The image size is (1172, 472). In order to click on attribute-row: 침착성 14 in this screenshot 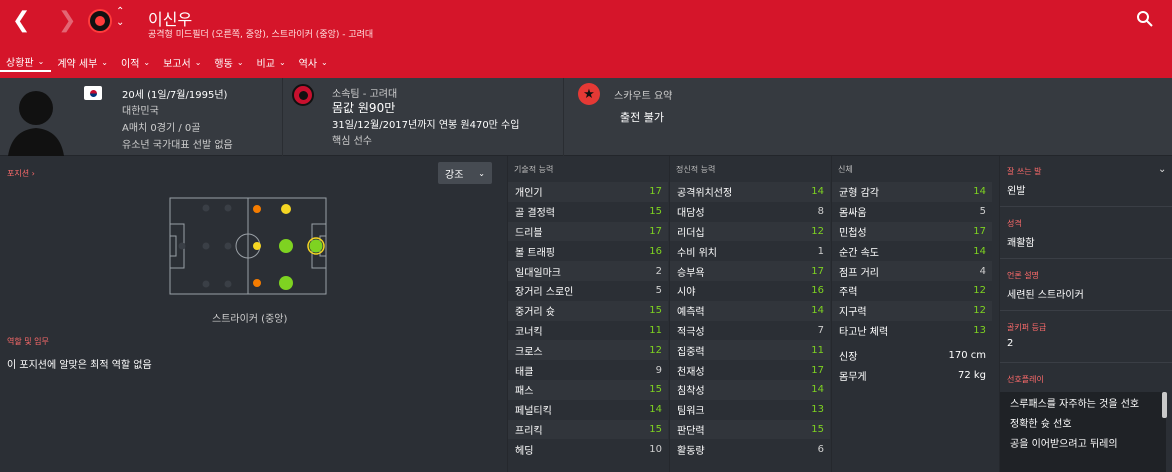, I will do `click(750, 389)`.